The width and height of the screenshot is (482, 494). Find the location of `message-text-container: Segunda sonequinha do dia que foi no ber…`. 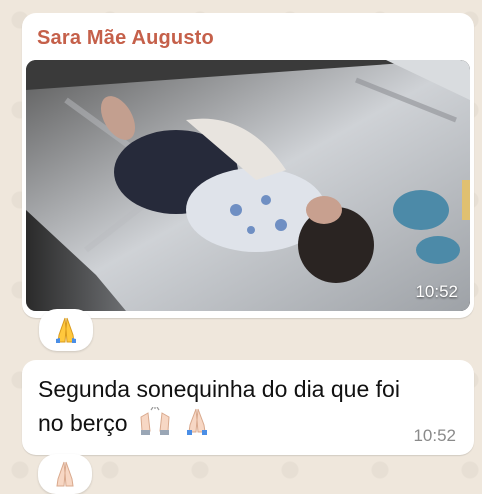

message-text-container: Segunda sonequinha do dia que foi no ber… is located at coordinates (228, 408).